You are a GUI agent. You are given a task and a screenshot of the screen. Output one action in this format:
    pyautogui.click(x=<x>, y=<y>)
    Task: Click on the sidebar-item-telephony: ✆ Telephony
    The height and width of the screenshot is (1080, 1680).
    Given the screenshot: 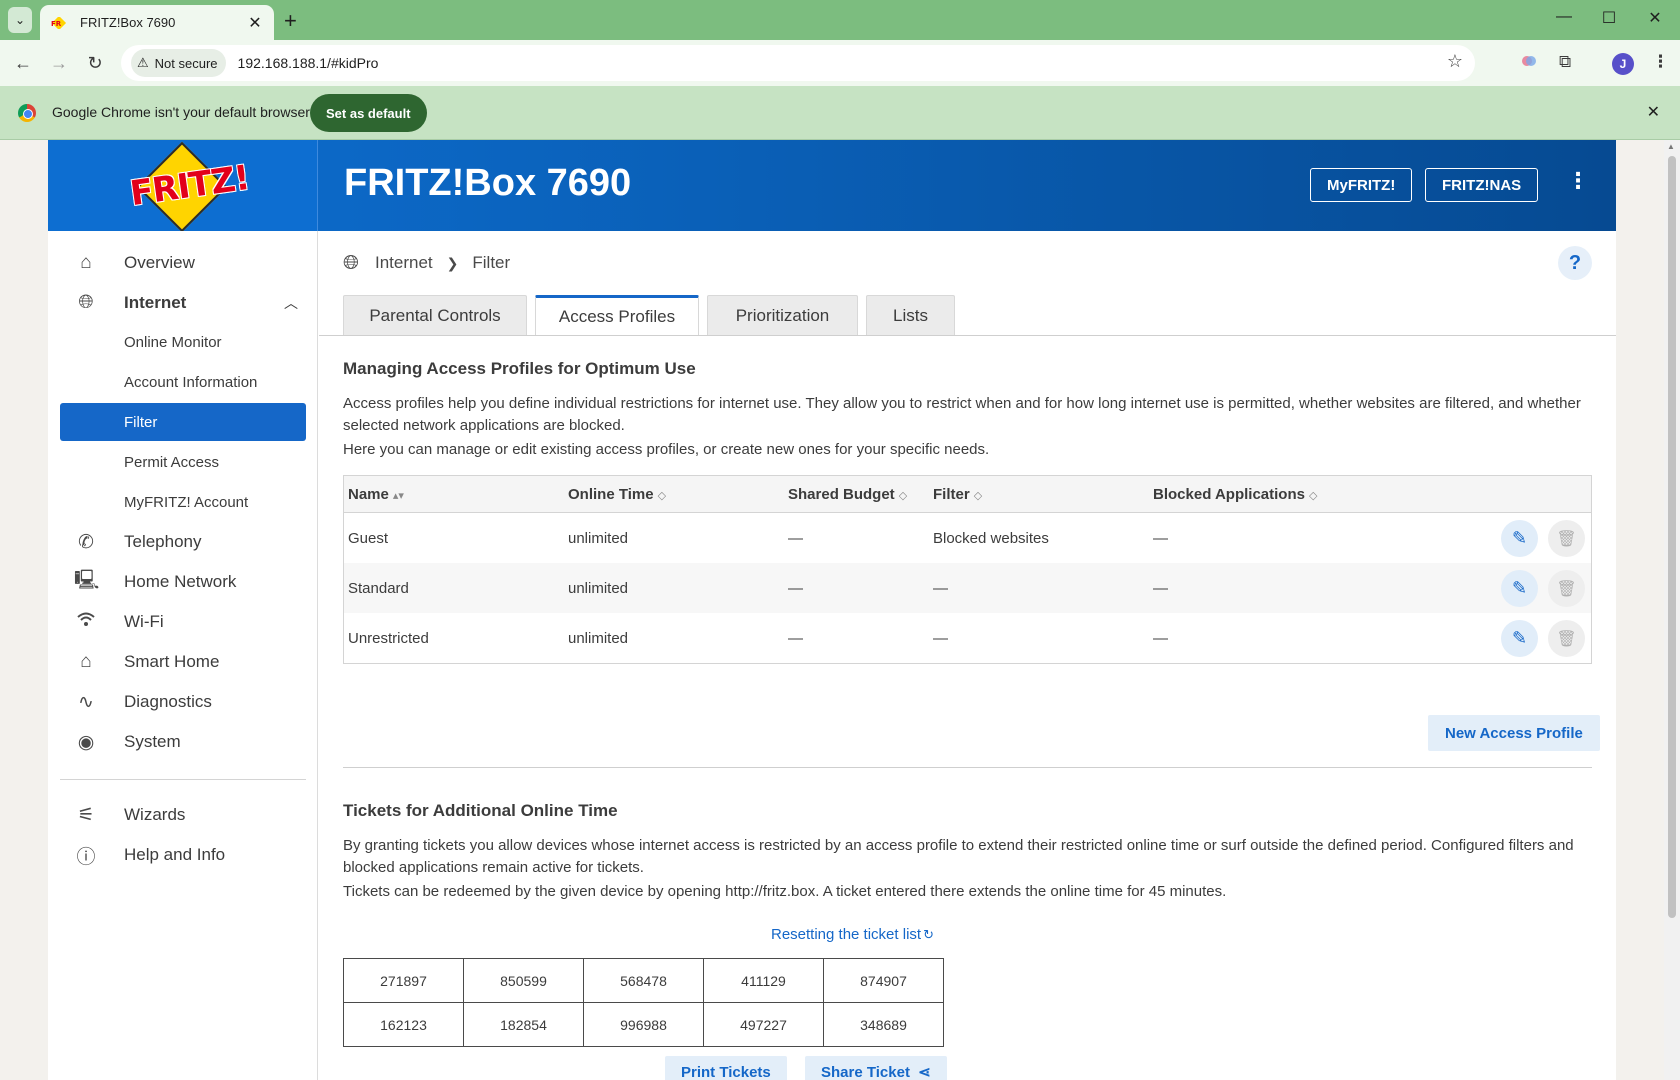 What is the action you would take?
    pyautogui.click(x=183, y=542)
    